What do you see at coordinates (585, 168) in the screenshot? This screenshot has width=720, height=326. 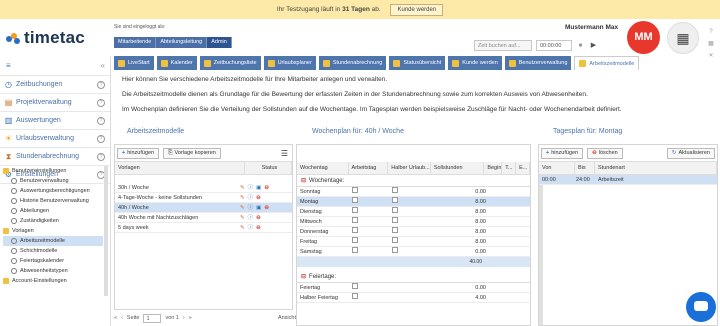 I see `header-to: Bis` at bounding box center [585, 168].